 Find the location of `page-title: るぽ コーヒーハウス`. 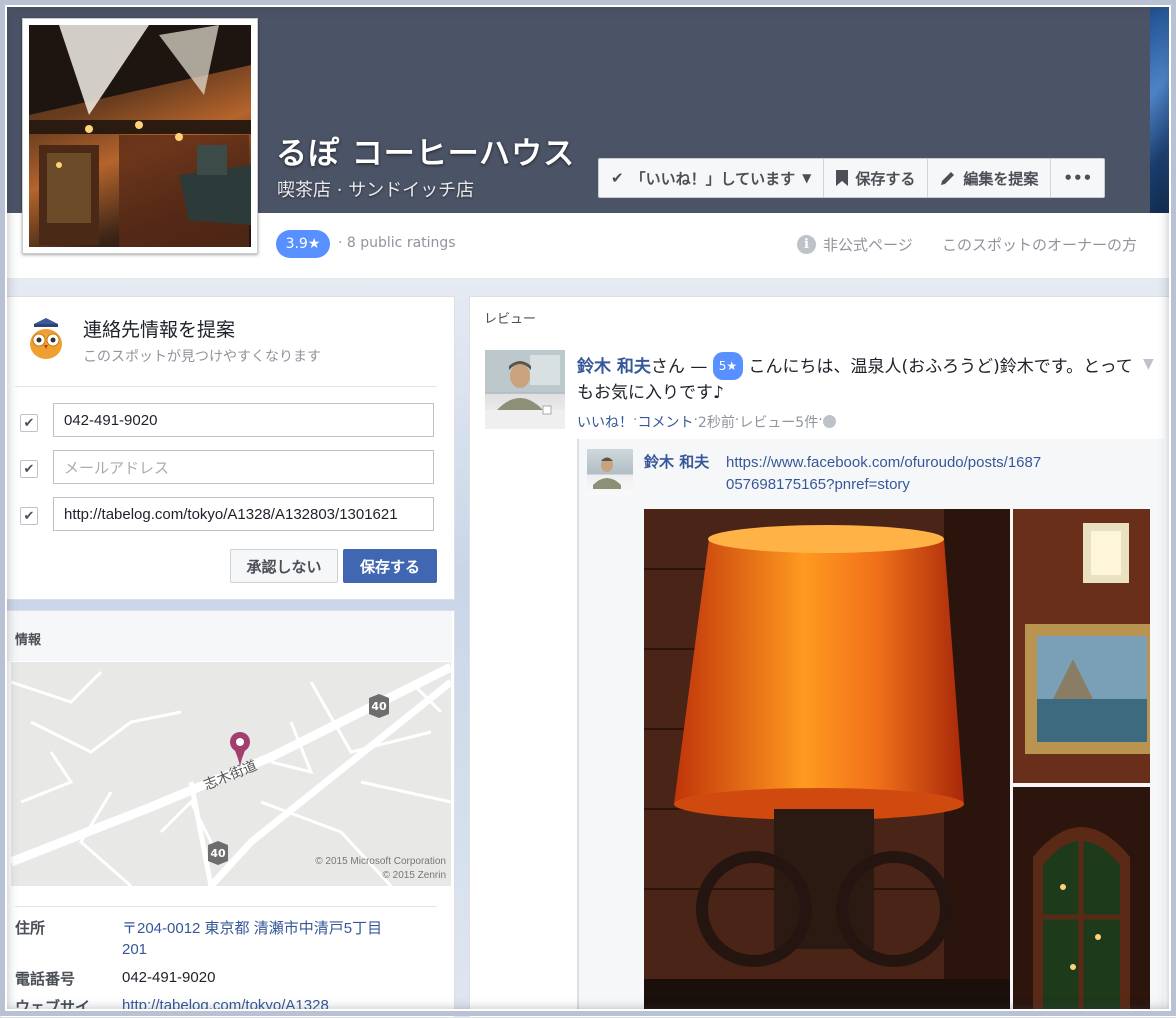

page-title: るぽ コーヒーハウス is located at coordinates (426, 154).